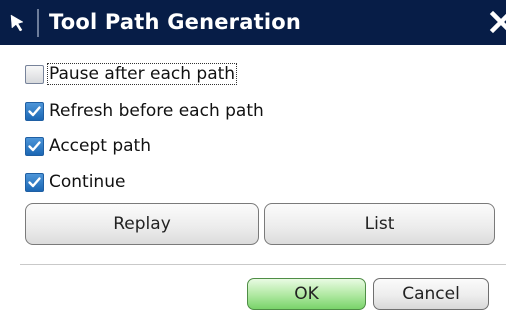 The height and width of the screenshot is (318, 506). I want to click on title-separator, so click(38, 23).